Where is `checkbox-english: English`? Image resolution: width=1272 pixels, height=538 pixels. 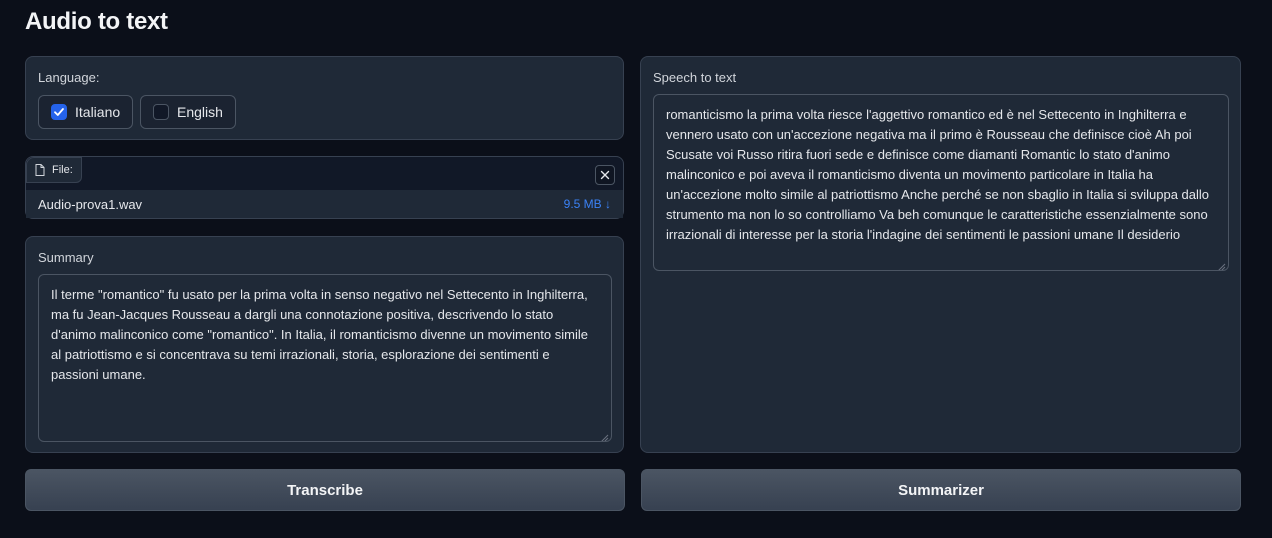
checkbox-english: English is located at coordinates (188, 112).